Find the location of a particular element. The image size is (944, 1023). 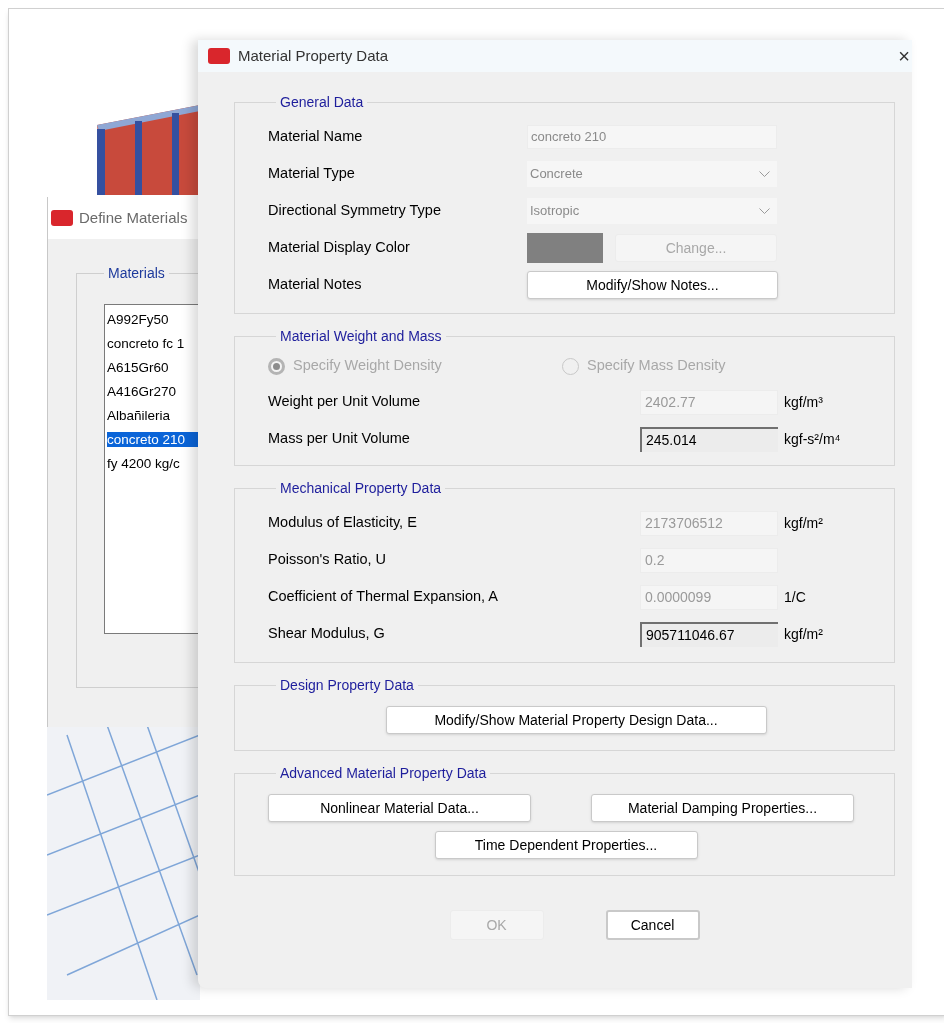

field-label: Material Type is located at coordinates (312, 174).